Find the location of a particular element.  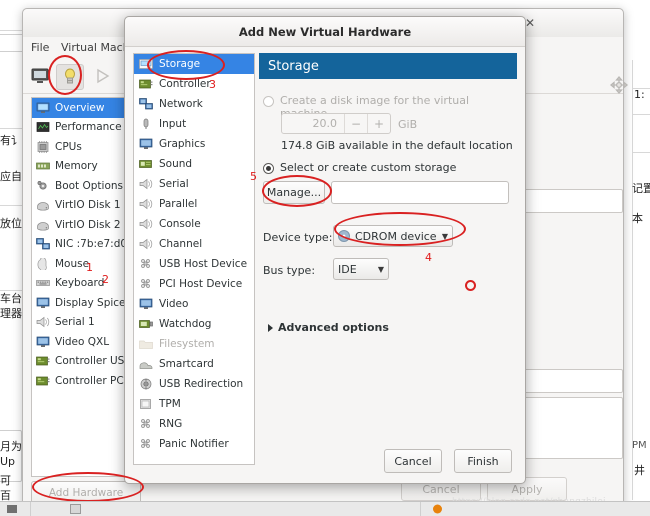

device-item-graphics: Graphics is located at coordinates (194, 144).